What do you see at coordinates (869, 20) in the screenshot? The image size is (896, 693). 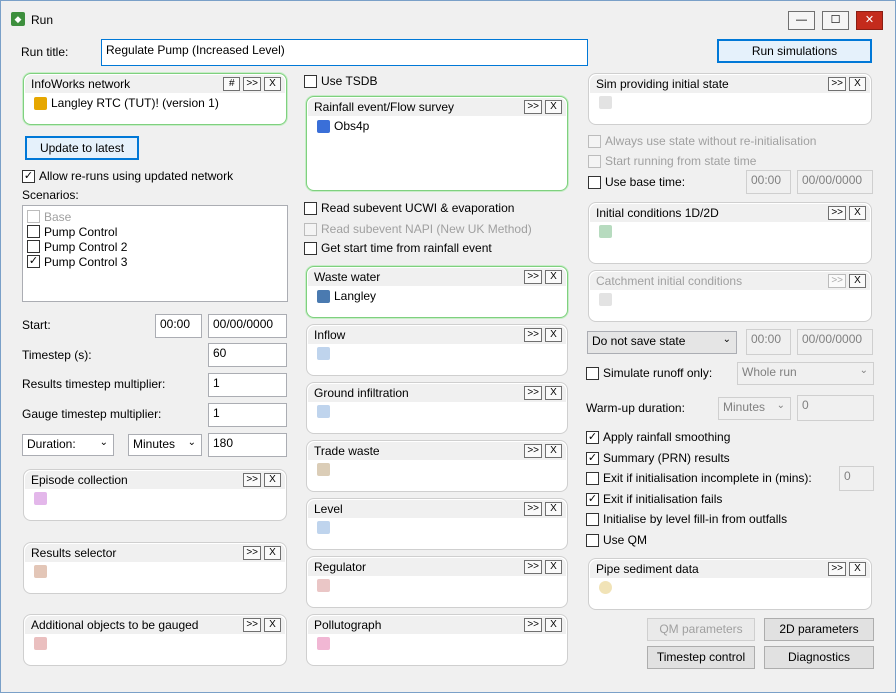 I see `close-button: ✕` at bounding box center [869, 20].